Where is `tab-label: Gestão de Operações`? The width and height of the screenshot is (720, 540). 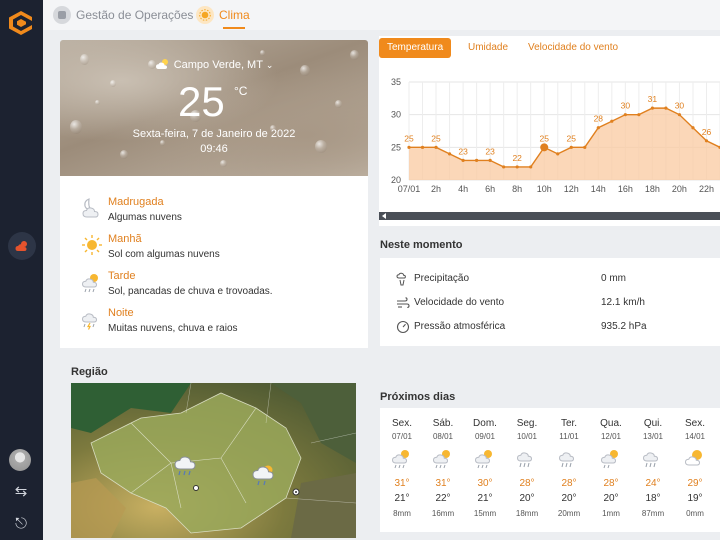
tab-label: Gestão de Operações is located at coordinates (135, 15).